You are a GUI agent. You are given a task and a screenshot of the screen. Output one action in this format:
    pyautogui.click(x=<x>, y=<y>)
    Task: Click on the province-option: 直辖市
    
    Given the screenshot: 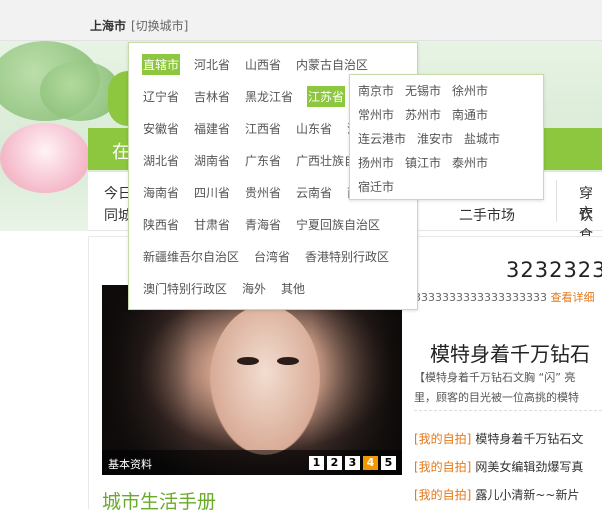 What is the action you would take?
    pyautogui.click(x=161, y=64)
    